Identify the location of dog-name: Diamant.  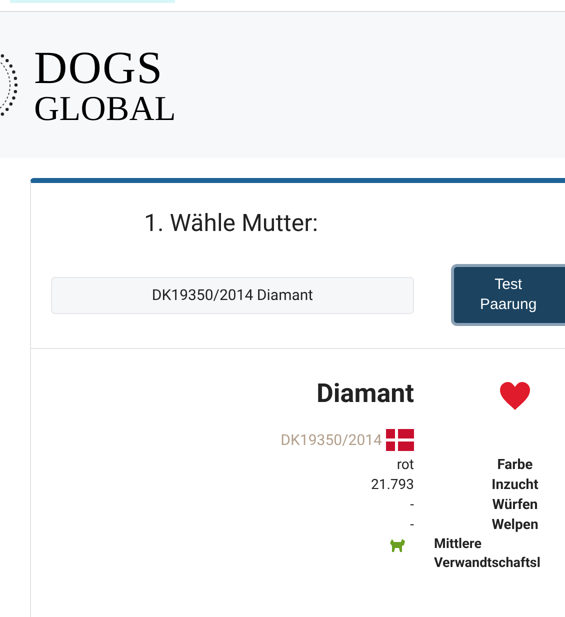
(365, 395).